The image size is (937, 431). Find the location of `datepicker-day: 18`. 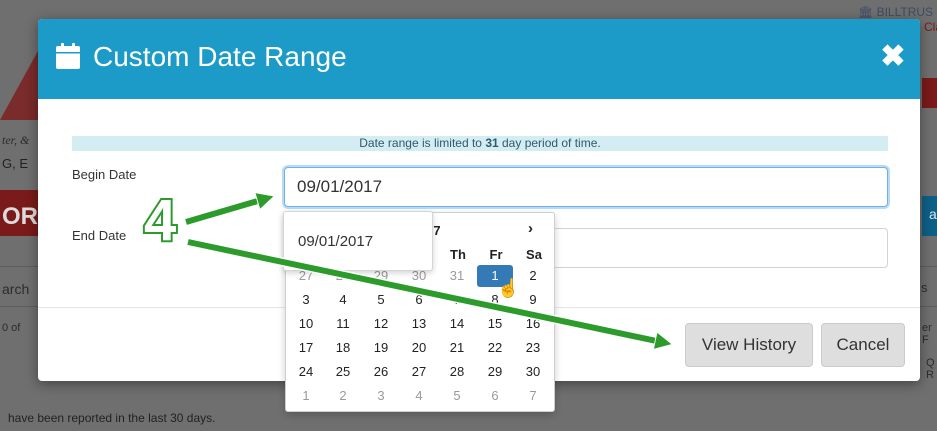

datepicker-day: 18 is located at coordinates (343, 348).